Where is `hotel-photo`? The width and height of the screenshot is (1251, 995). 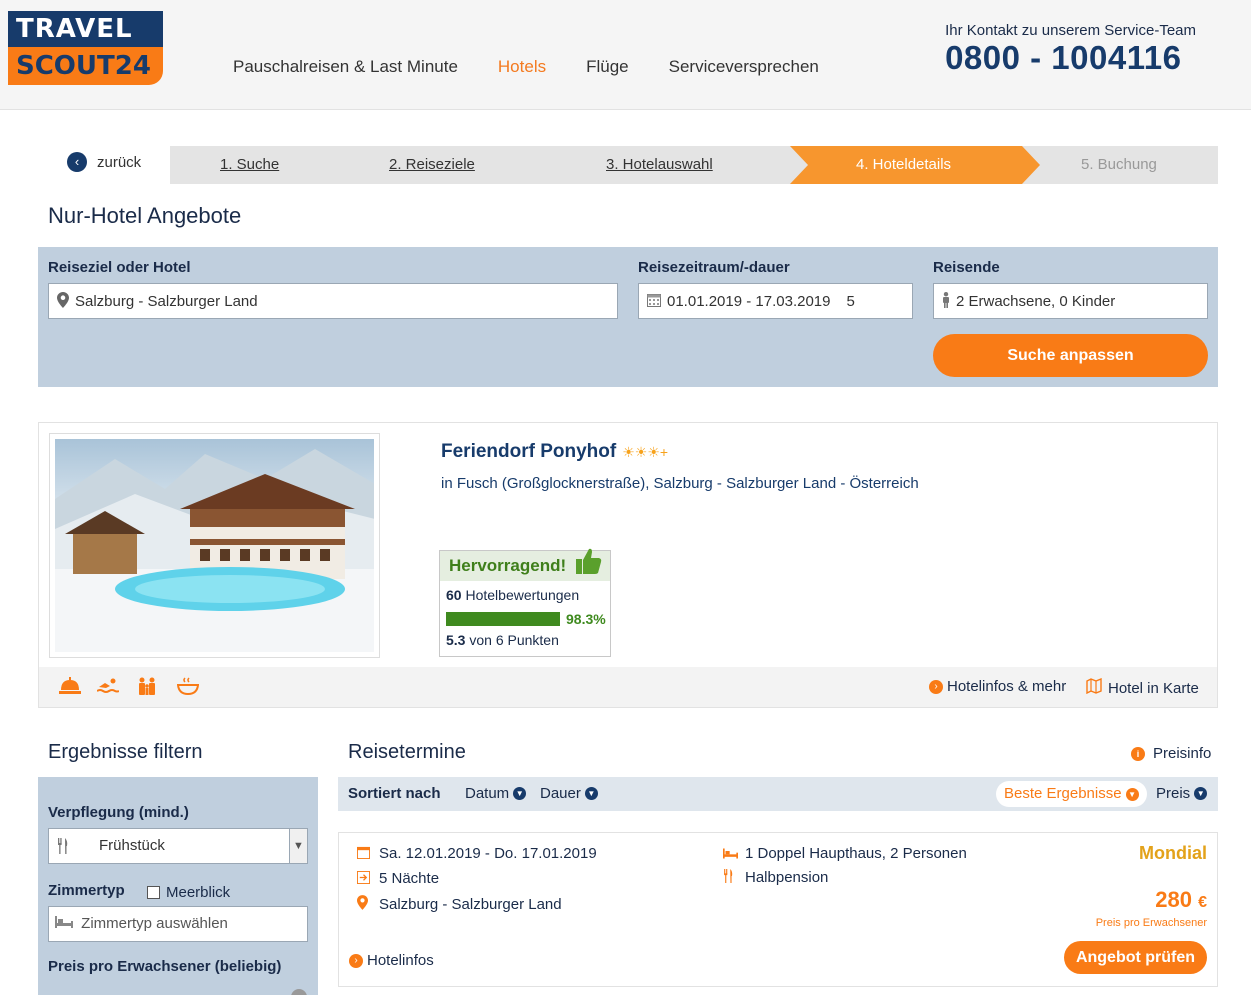 hotel-photo is located at coordinates (214, 545).